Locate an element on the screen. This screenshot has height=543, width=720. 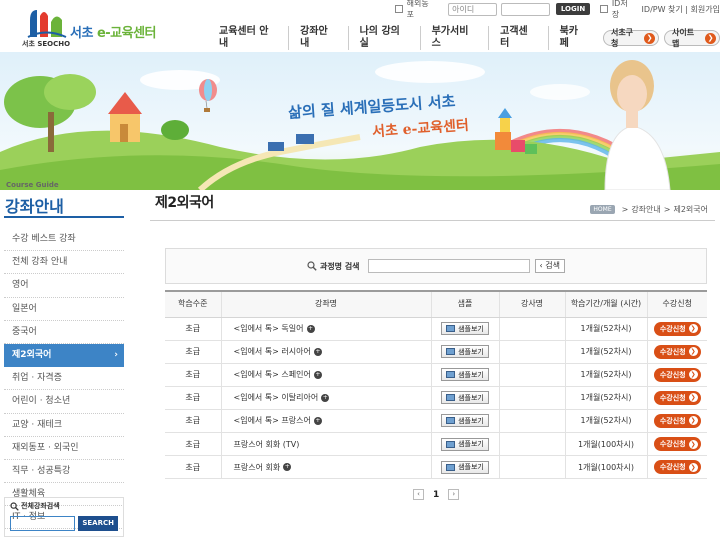
sidebar-item-all-courses: 전체 강좌 안내 is located at coordinates (64, 263).